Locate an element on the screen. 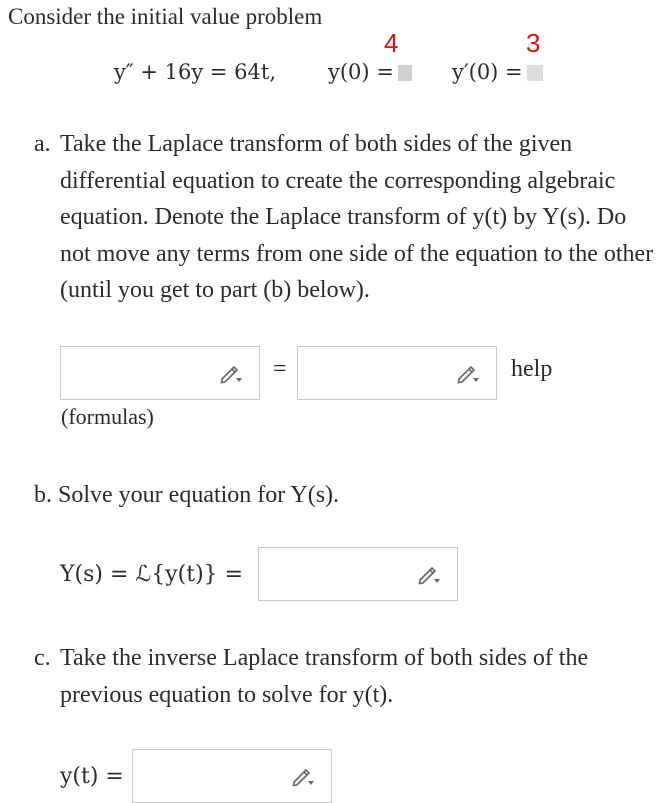  part-b-text: Solve your equation for Y(s). is located at coordinates (199, 495).